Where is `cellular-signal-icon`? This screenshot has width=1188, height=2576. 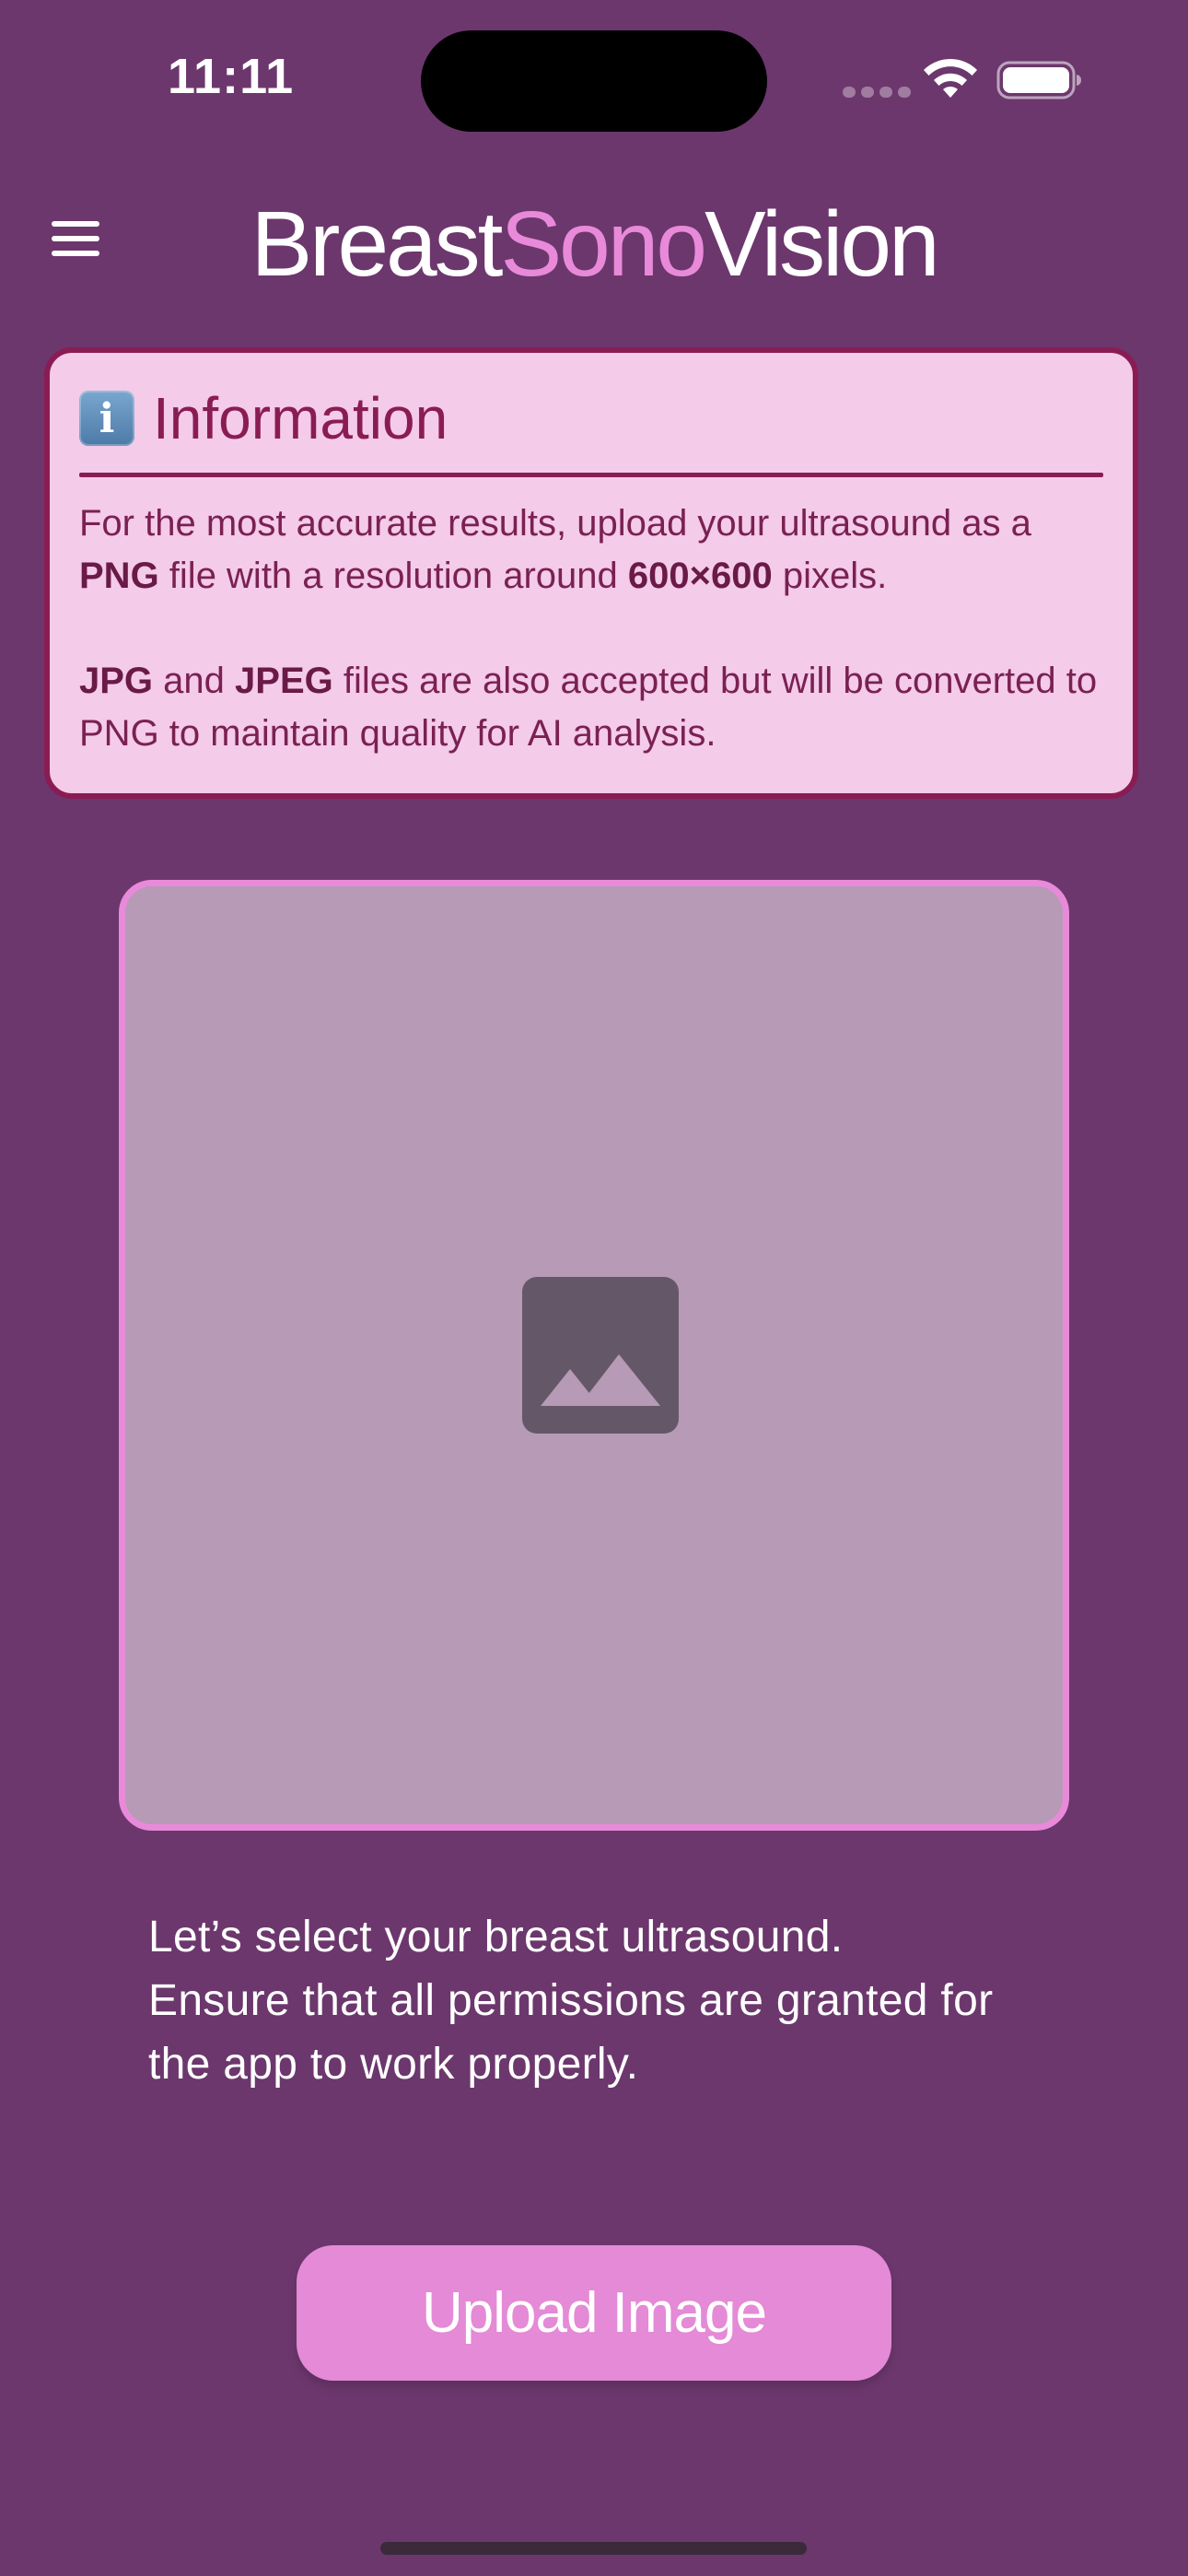 cellular-signal-icon is located at coordinates (877, 92).